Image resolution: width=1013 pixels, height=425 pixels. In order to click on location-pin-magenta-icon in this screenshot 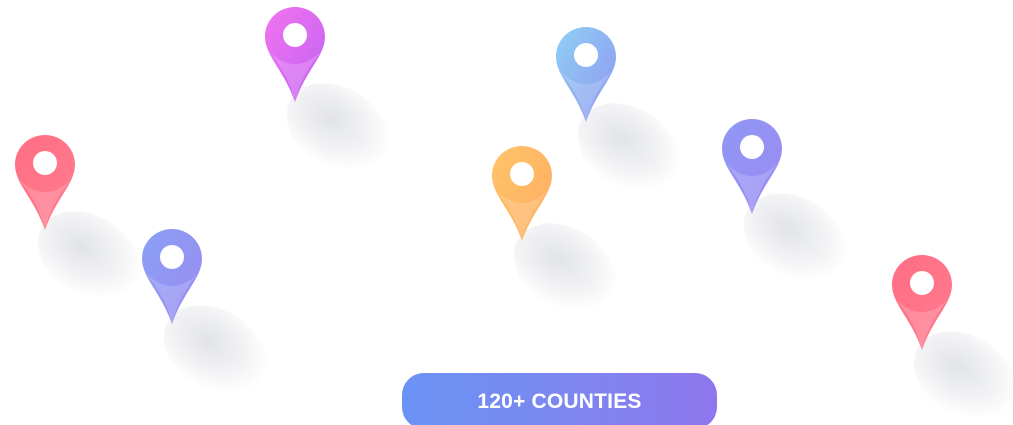, I will do `click(295, 54)`.